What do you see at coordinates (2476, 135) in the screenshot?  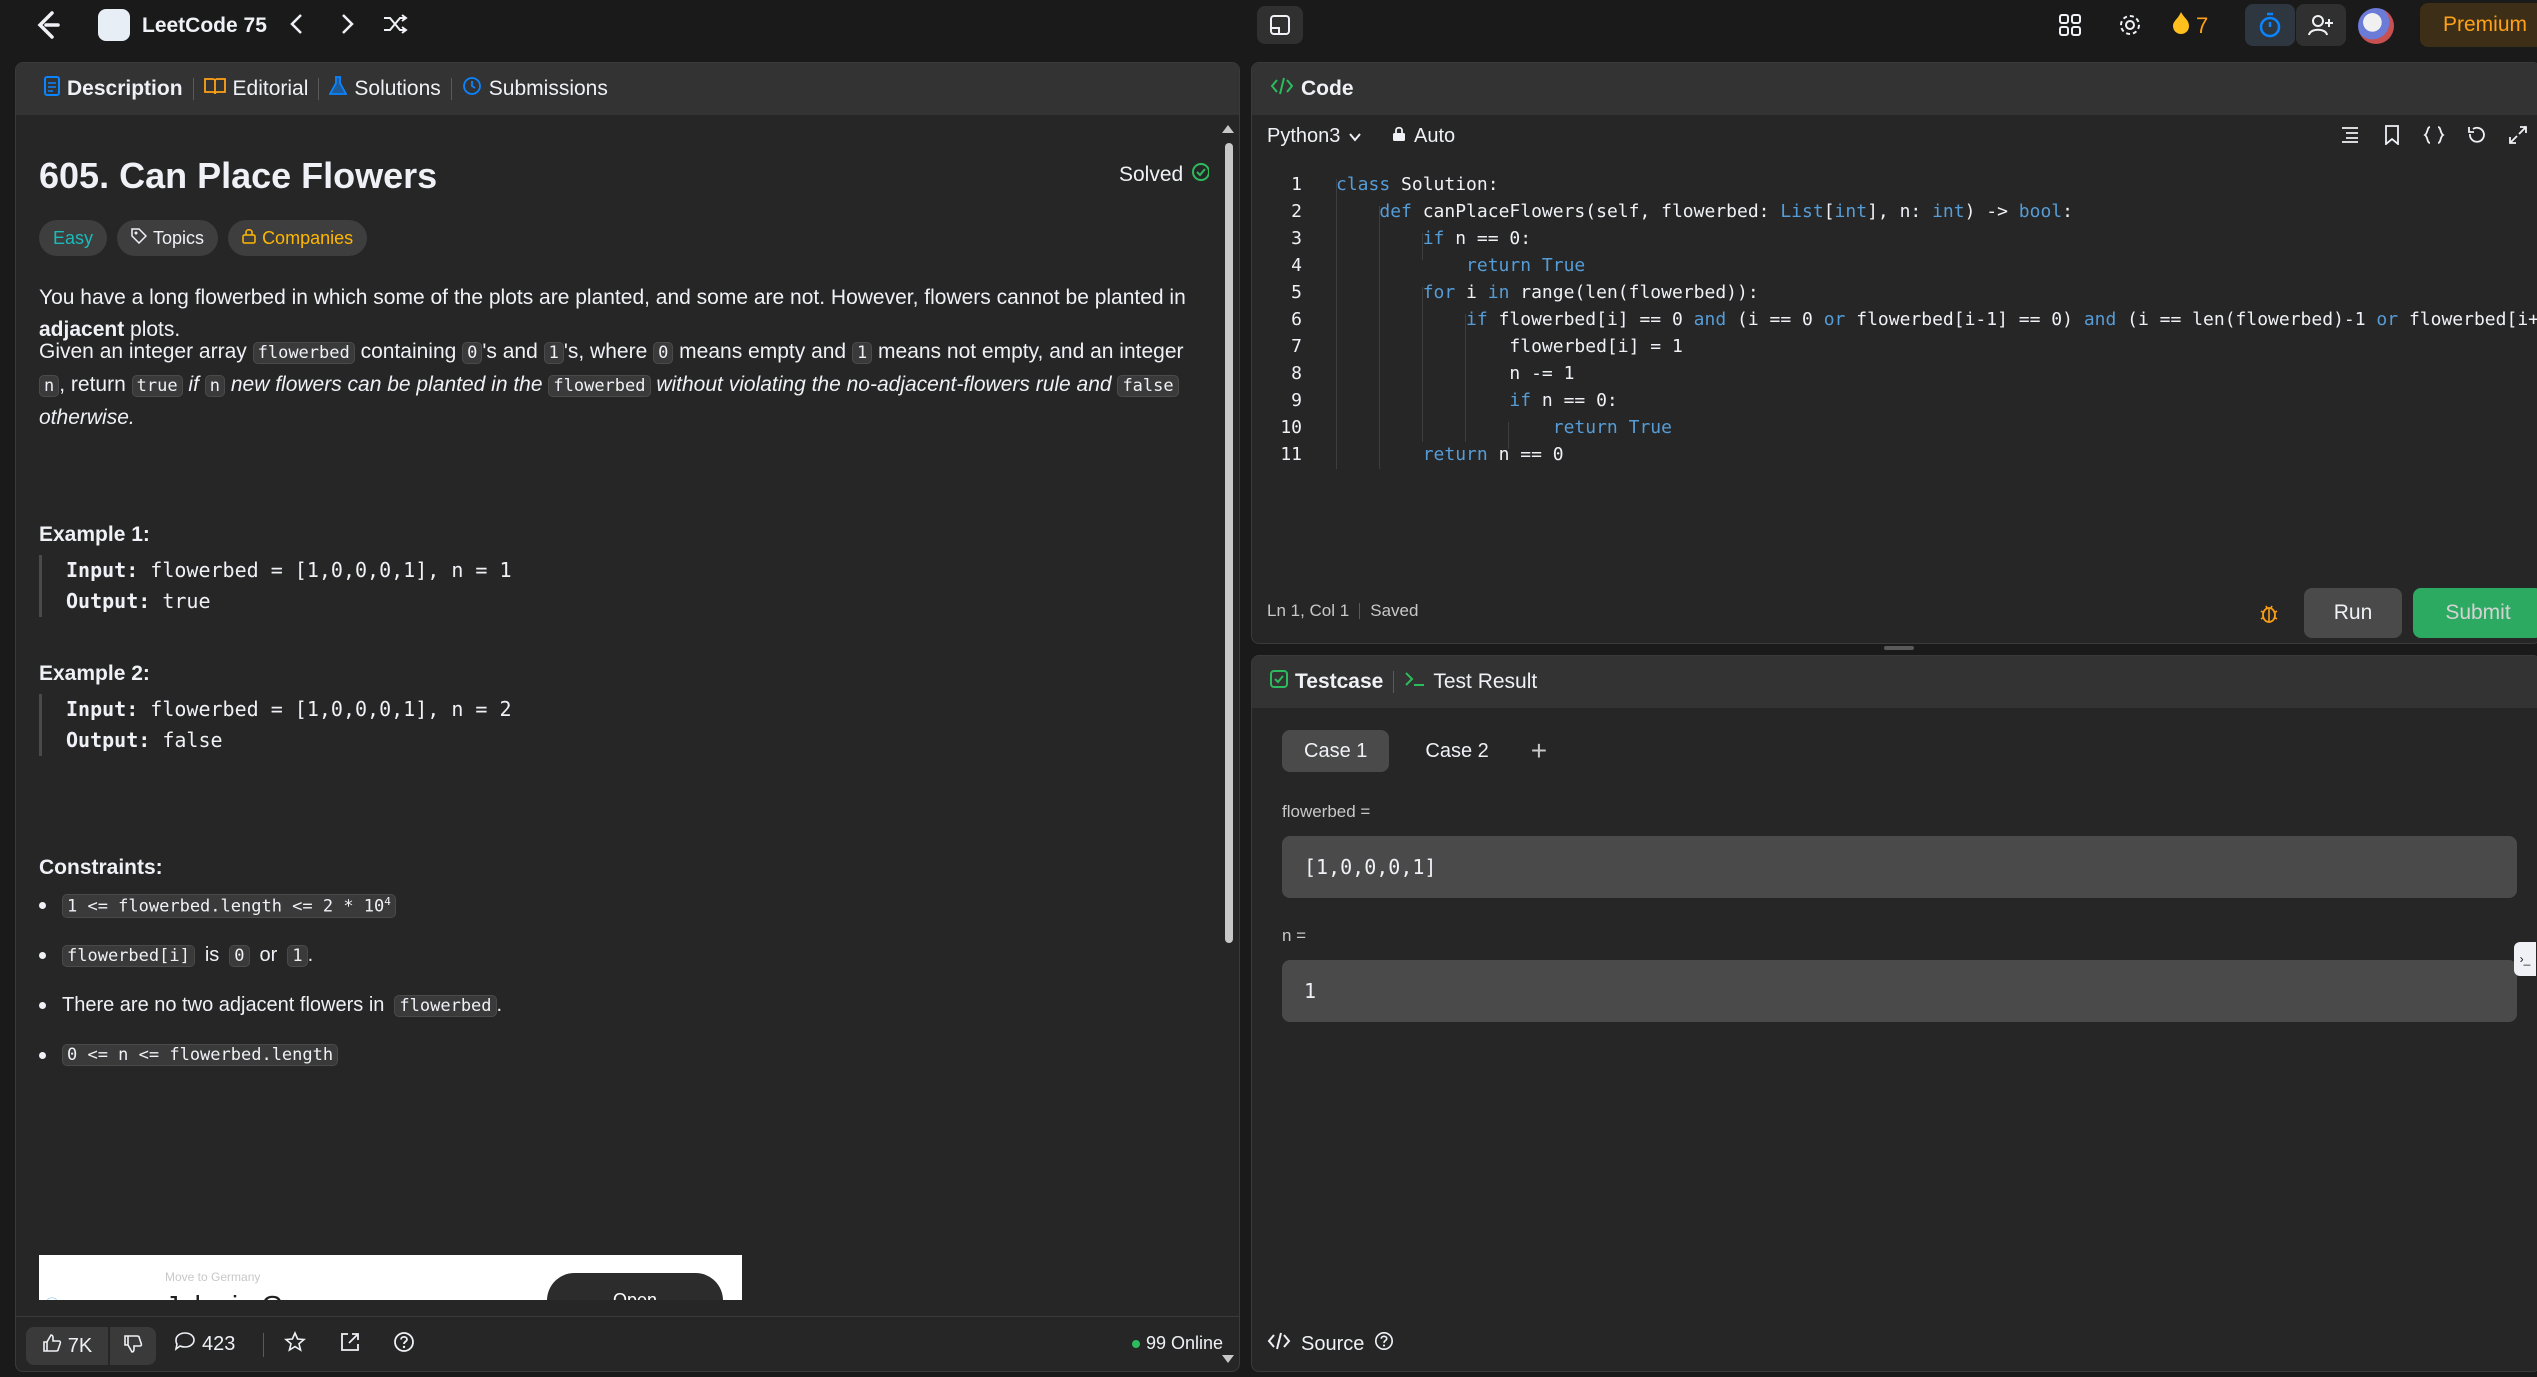 I see `reset-icon` at bounding box center [2476, 135].